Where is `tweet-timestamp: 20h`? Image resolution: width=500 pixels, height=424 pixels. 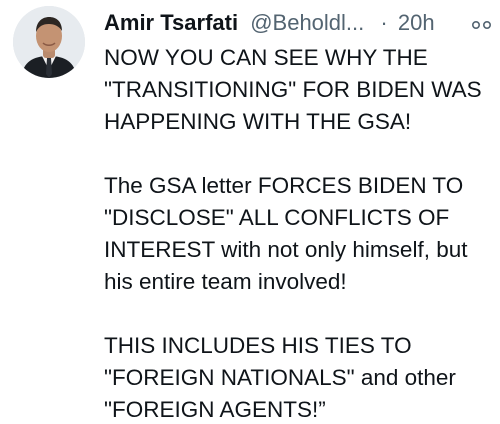 tweet-timestamp: 20h is located at coordinates (416, 22).